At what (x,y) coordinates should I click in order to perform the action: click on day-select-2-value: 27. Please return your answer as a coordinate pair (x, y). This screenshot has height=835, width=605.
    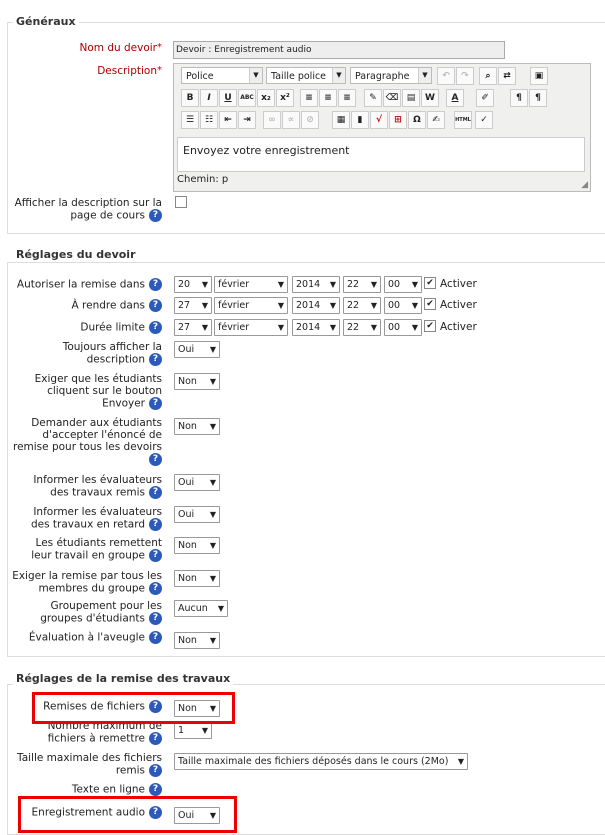
    Looking at the image, I should click on (184, 327).